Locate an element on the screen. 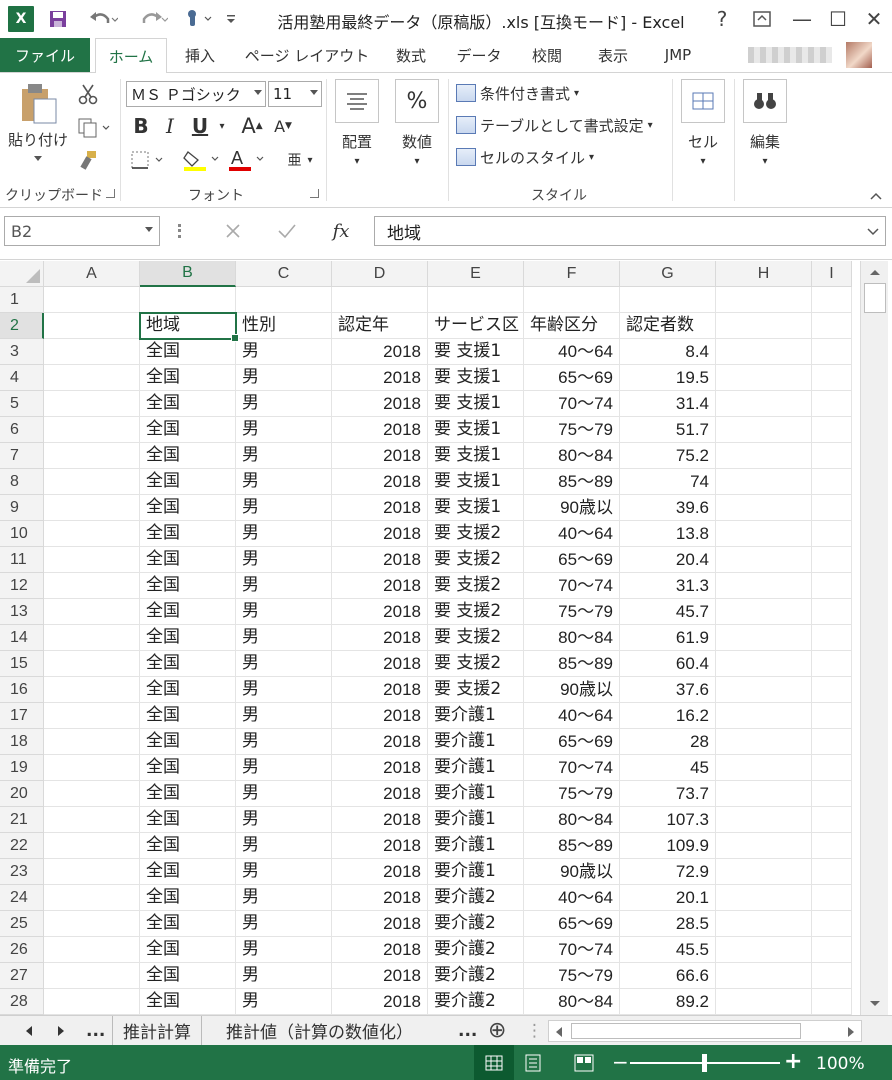  cell-h6 is located at coordinates (764, 430).